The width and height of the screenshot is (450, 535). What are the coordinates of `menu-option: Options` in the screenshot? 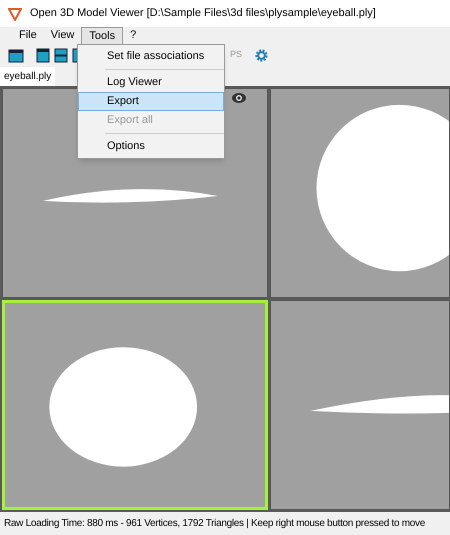 It's located at (151, 146).